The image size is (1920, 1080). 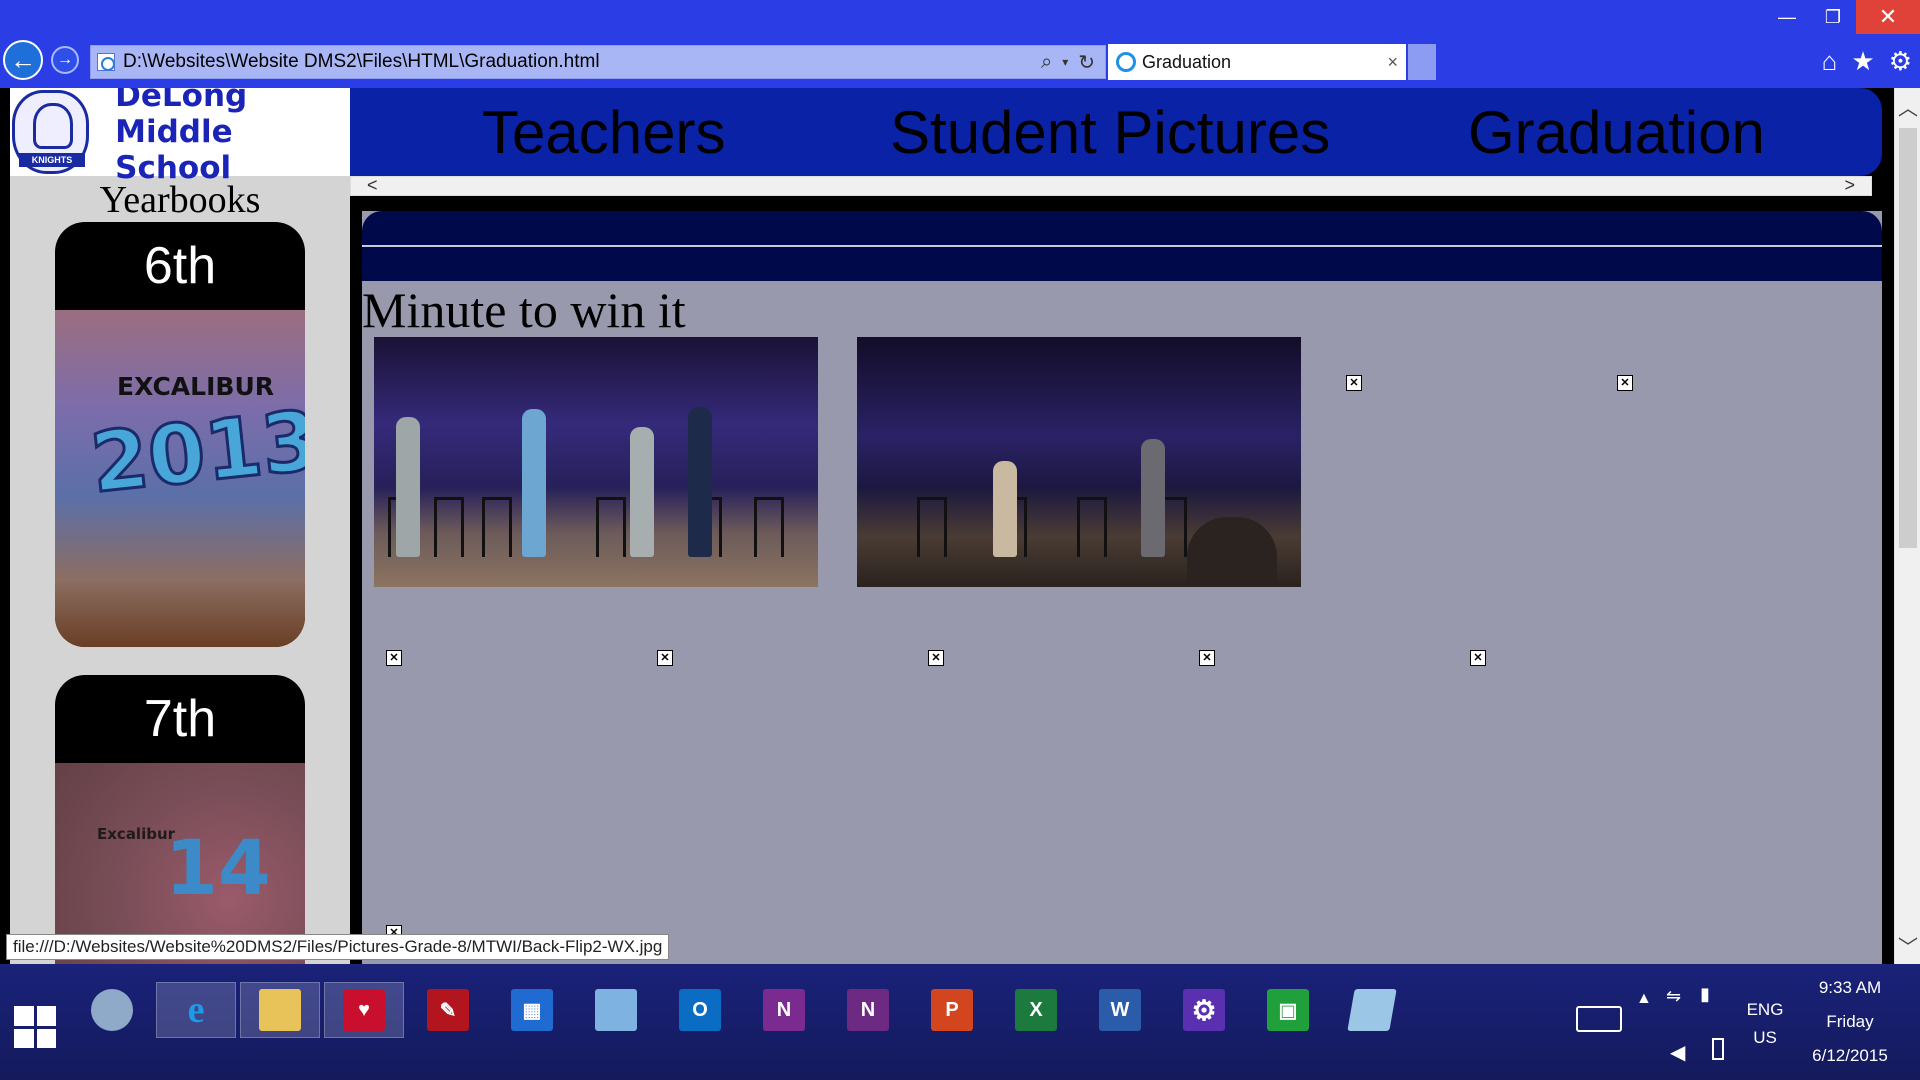 What do you see at coordinates (1677, 1052) in the screenshot?
I see `volume-icon: ◀` at bounding box center [1677, 1052].